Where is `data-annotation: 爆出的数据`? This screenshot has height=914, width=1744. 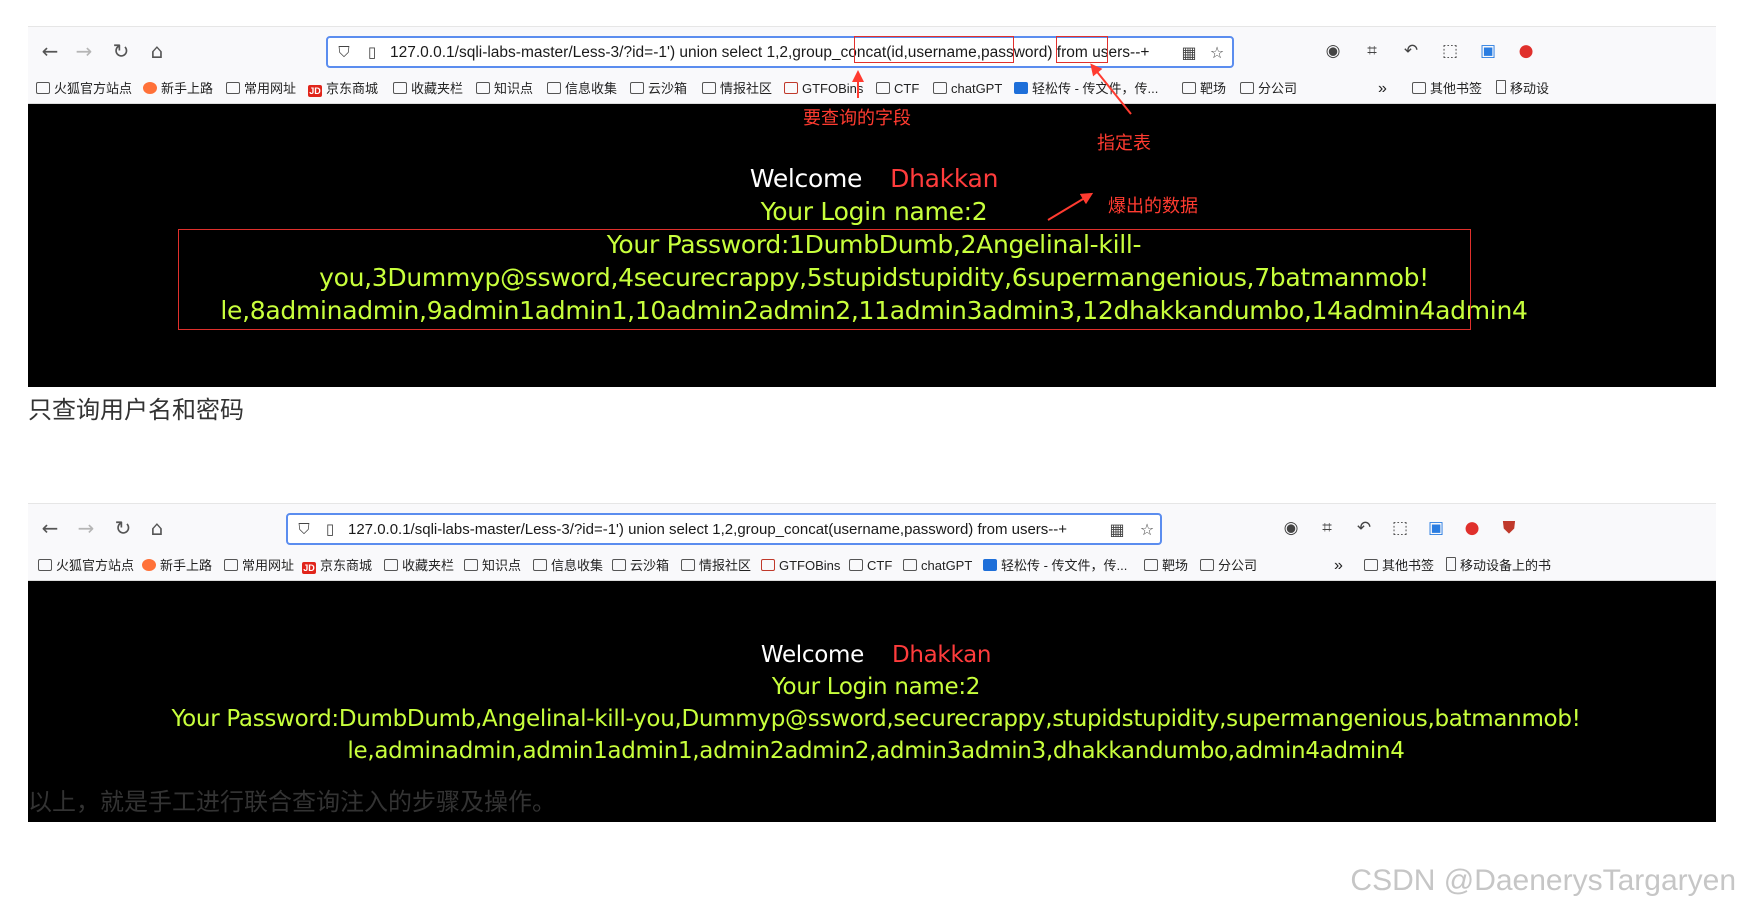 data-annotation: 爆出的数据 is located at coordinates (1153, 206).